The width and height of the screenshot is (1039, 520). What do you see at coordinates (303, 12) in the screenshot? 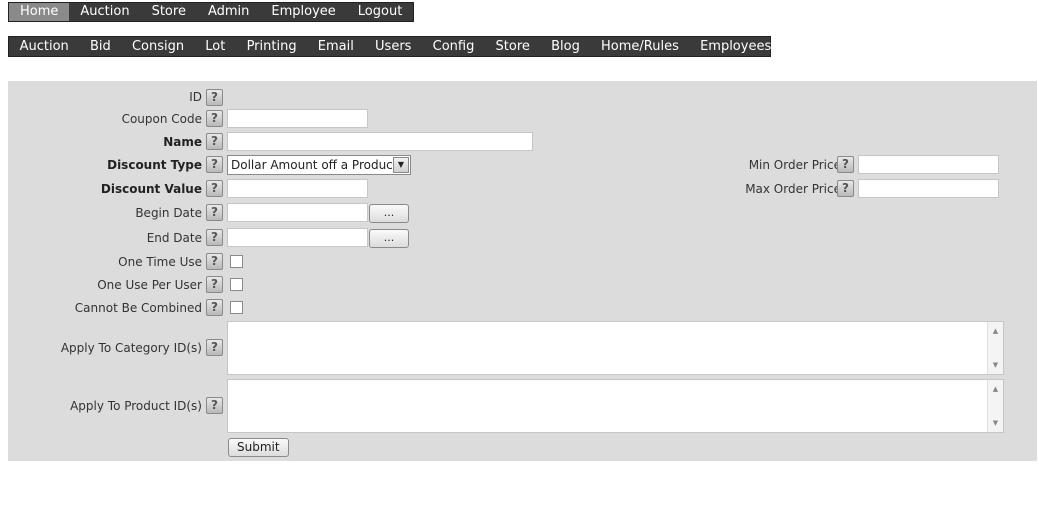
I see `top-nav-employee: Employee` at bounding box center [303, 12].